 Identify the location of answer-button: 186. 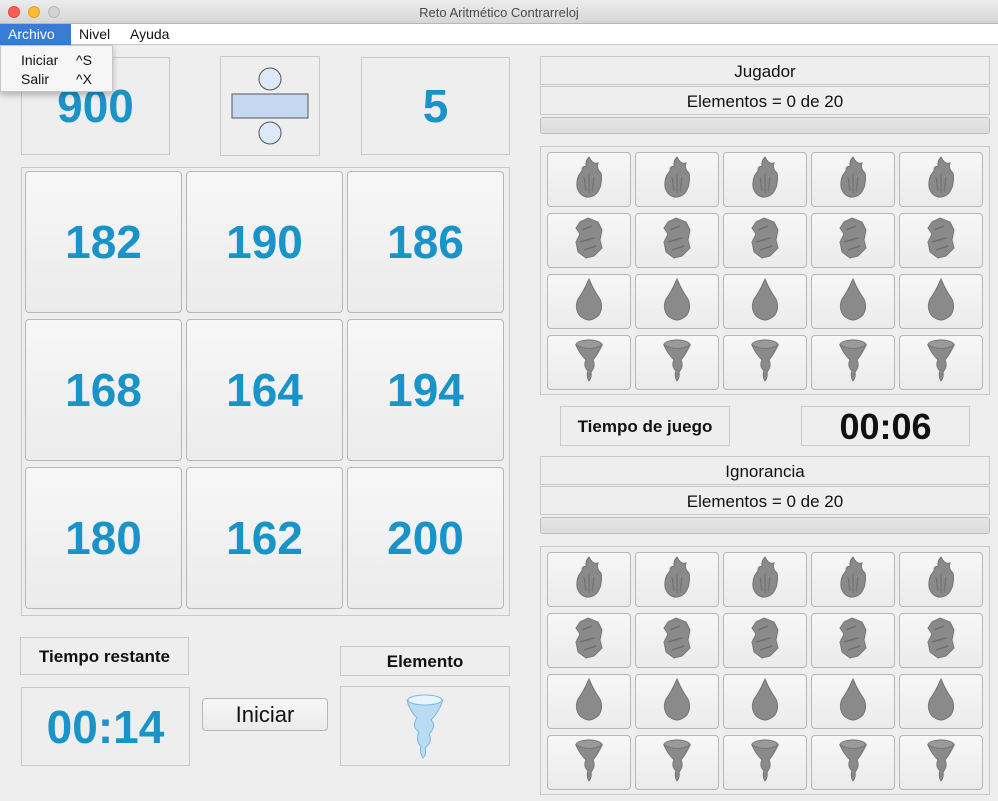
(425, 242).